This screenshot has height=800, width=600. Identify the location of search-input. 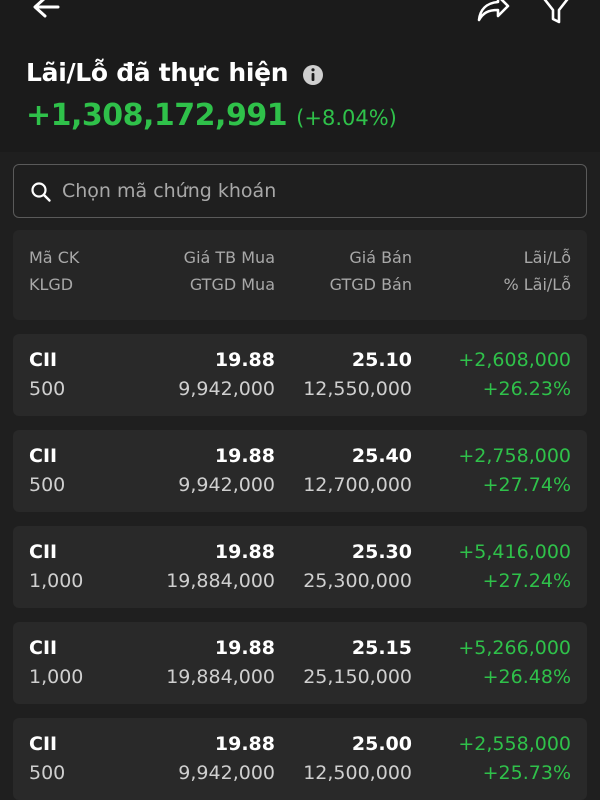
(312, 190).